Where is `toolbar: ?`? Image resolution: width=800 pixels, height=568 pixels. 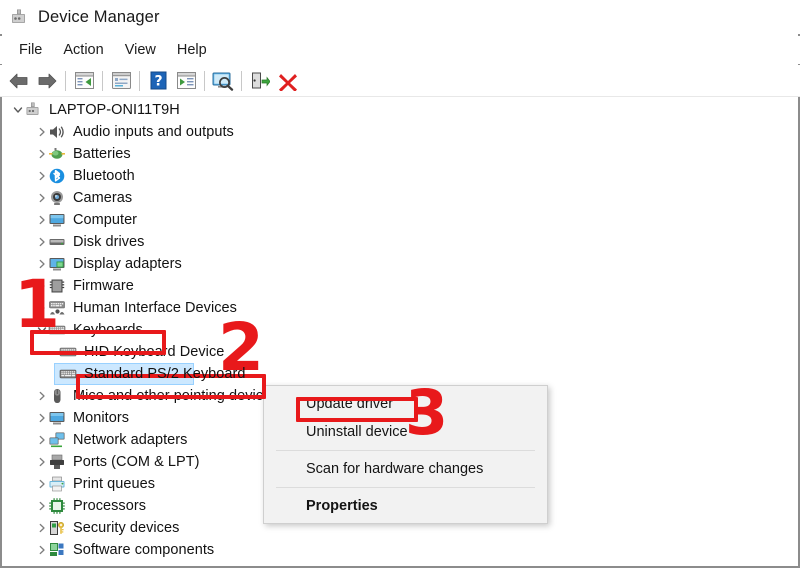 toolbar: ? is located at coordinates (400, 80).